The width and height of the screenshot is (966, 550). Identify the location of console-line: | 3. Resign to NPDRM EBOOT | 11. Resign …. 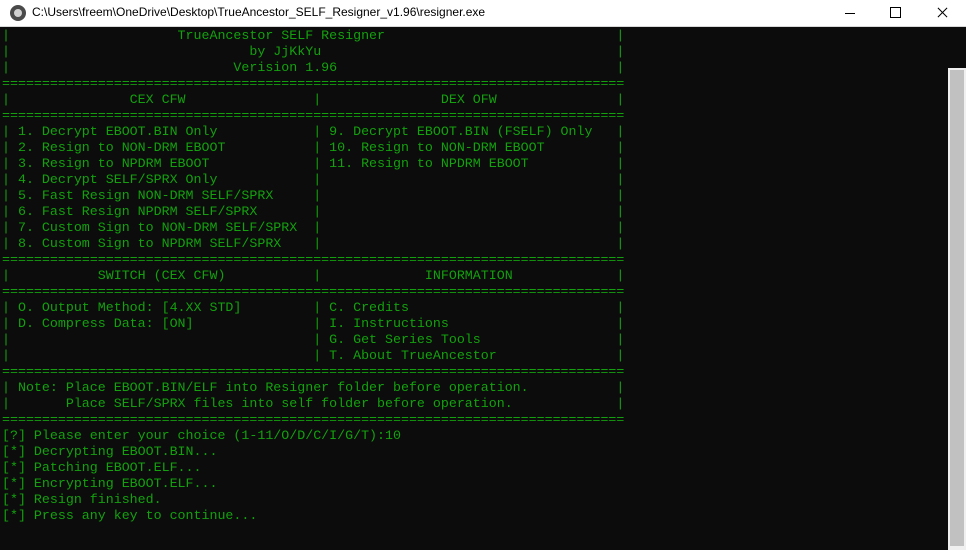
(313, 163).